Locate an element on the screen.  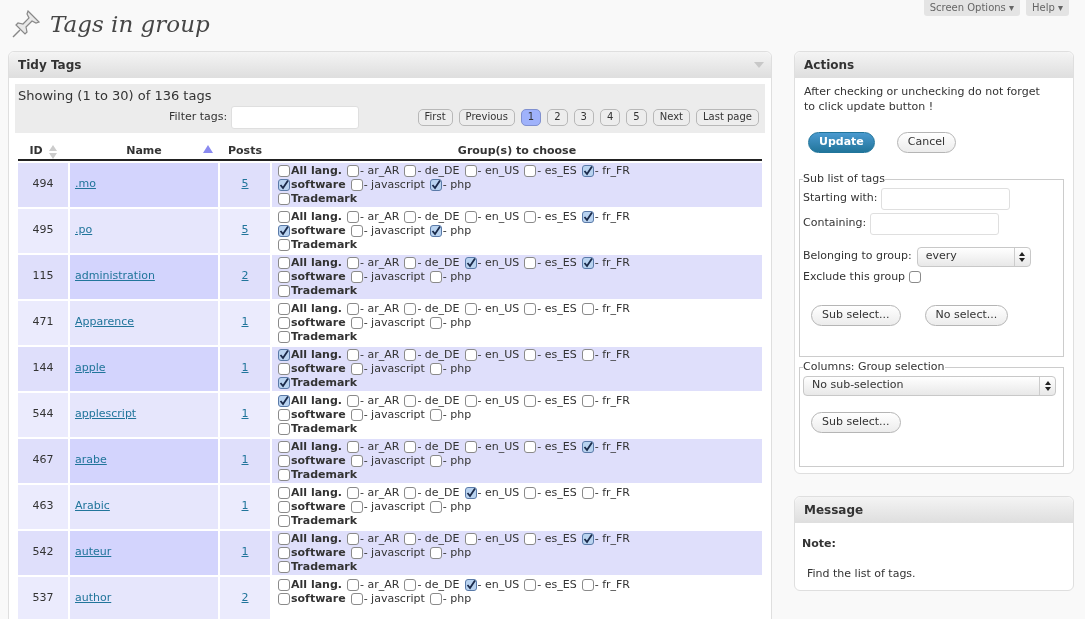
pagination-button: Last page is located at coordinates (727, 117).